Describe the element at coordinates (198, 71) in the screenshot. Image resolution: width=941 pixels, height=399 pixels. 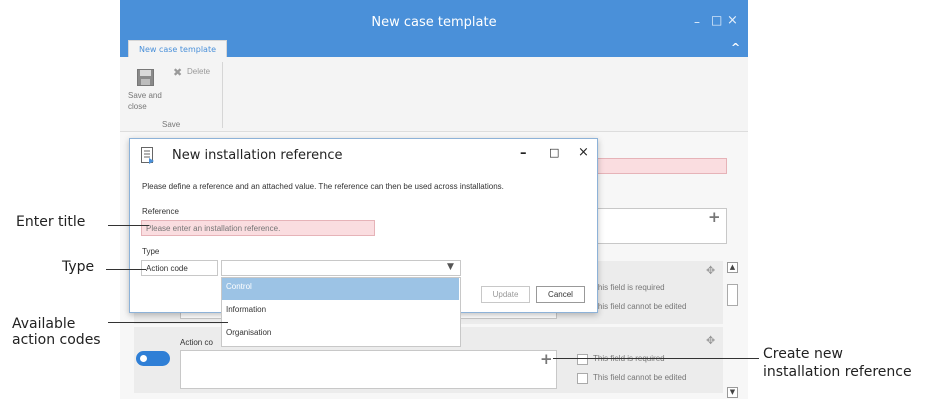
I see `delete-button: Delete` at that location.